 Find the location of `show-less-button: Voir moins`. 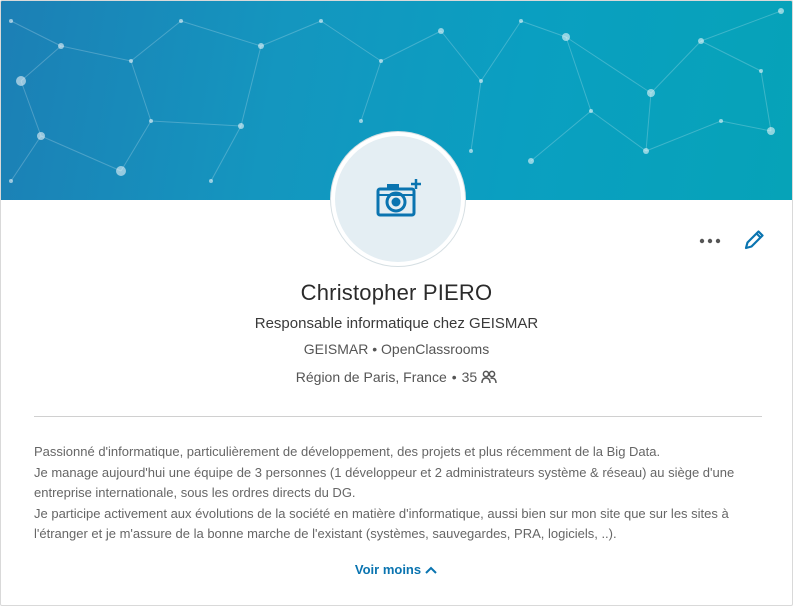

show-less-button: Voir moins is located at coordinates (396, 569).